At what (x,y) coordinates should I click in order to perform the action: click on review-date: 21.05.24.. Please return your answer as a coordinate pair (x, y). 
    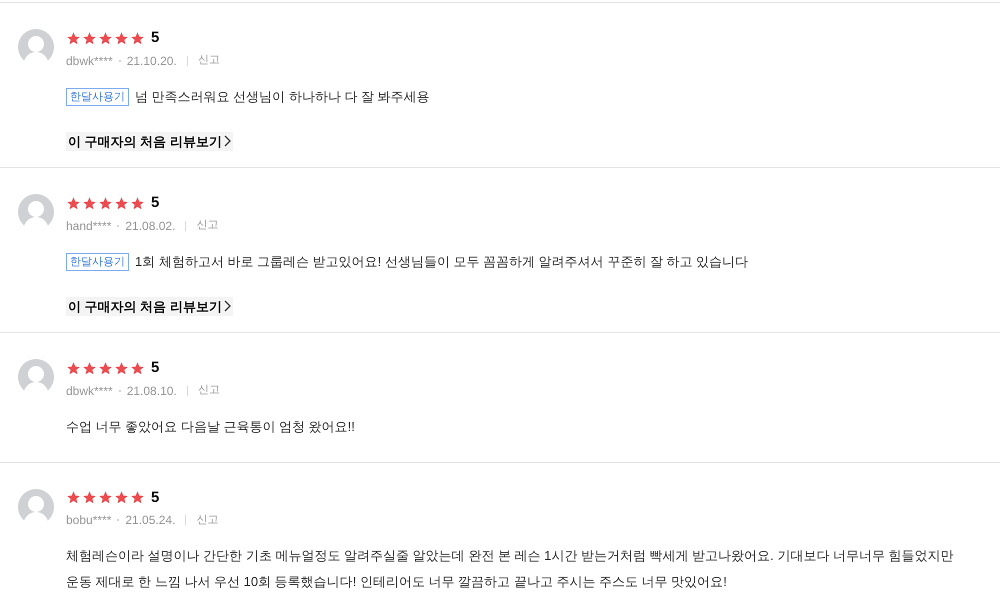
    Looking at the image, I should click on (150, 520).